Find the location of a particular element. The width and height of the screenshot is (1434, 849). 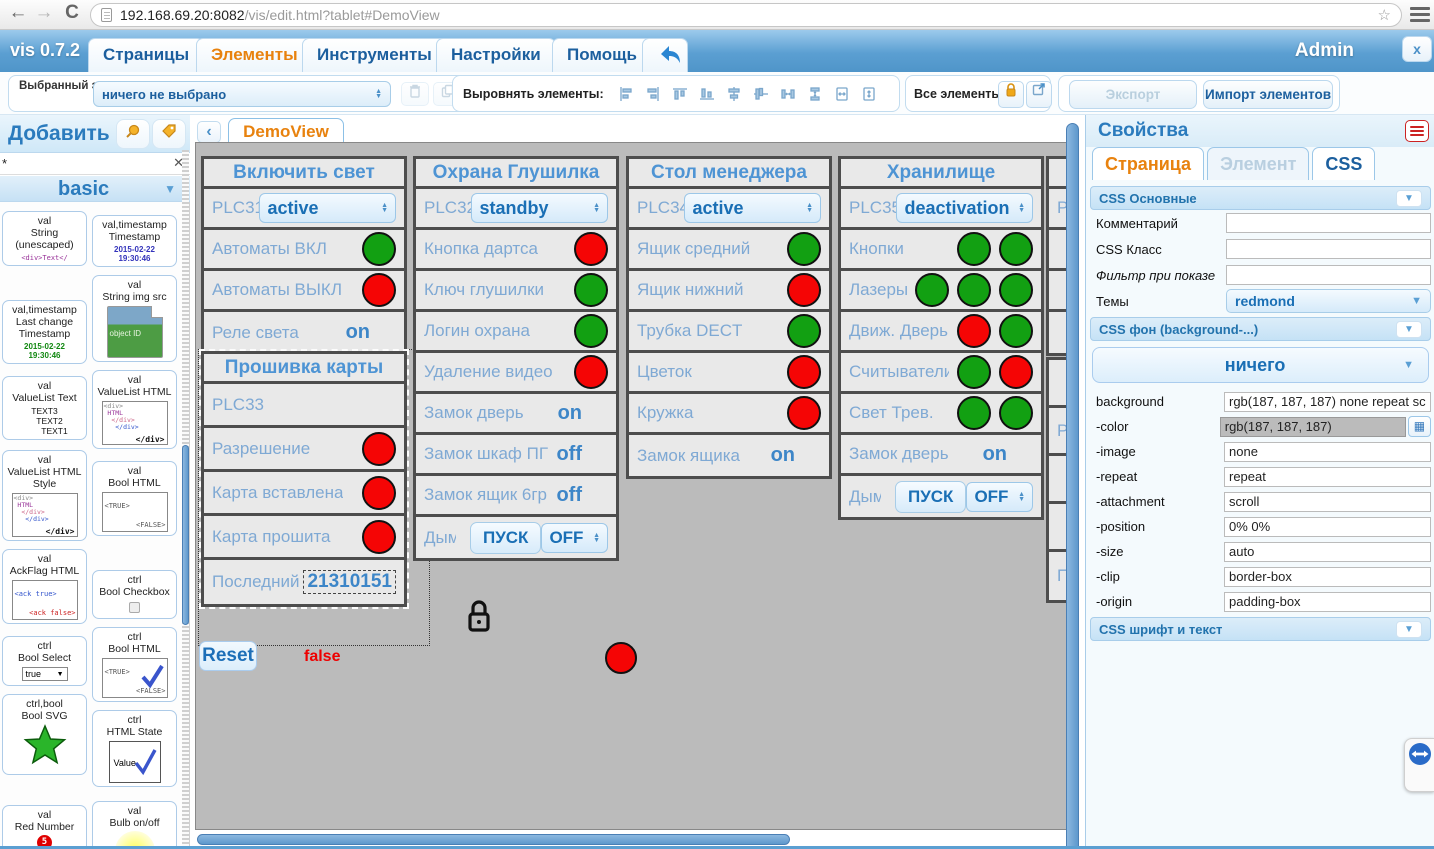

browser-forward-icon: → is located at coordinates (44, 13).